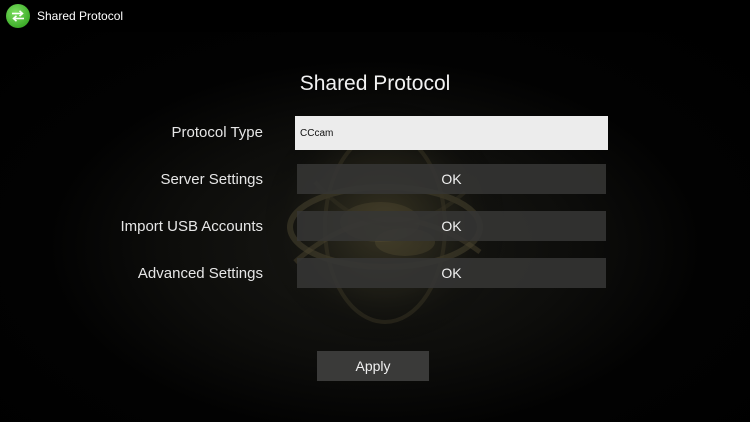 Image resolution: width=750 pixels, height=422 pixels. I want to click on server-settings-ok-button: OK, so click(451, 179).